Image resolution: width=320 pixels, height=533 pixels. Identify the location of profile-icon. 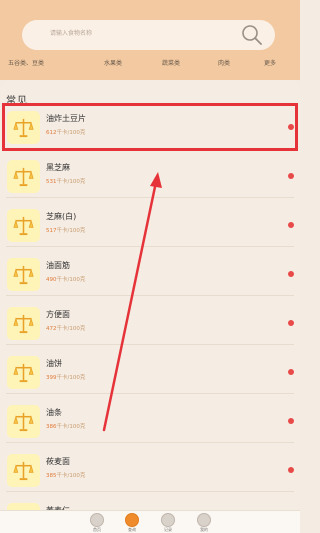
(204, 520).